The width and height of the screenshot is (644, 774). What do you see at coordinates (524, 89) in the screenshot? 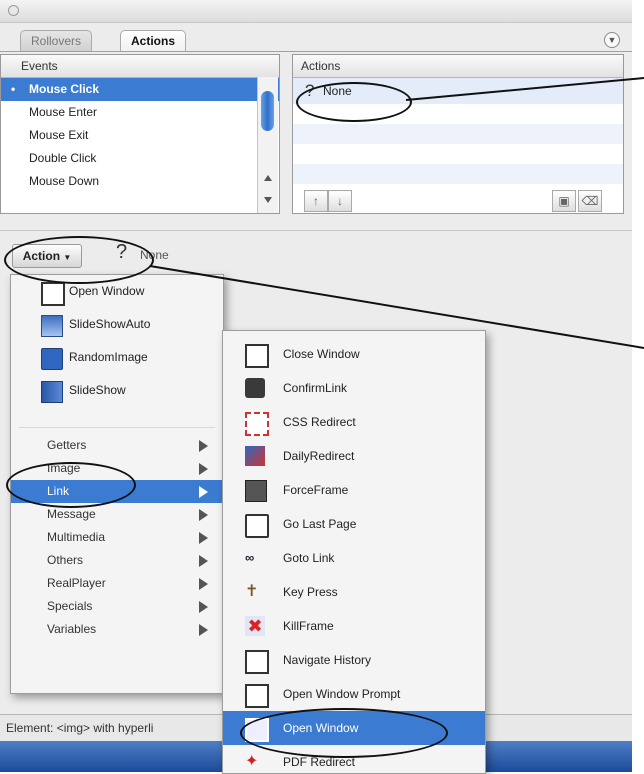
I see `callout-line-top` at bounding box center [524, 89].